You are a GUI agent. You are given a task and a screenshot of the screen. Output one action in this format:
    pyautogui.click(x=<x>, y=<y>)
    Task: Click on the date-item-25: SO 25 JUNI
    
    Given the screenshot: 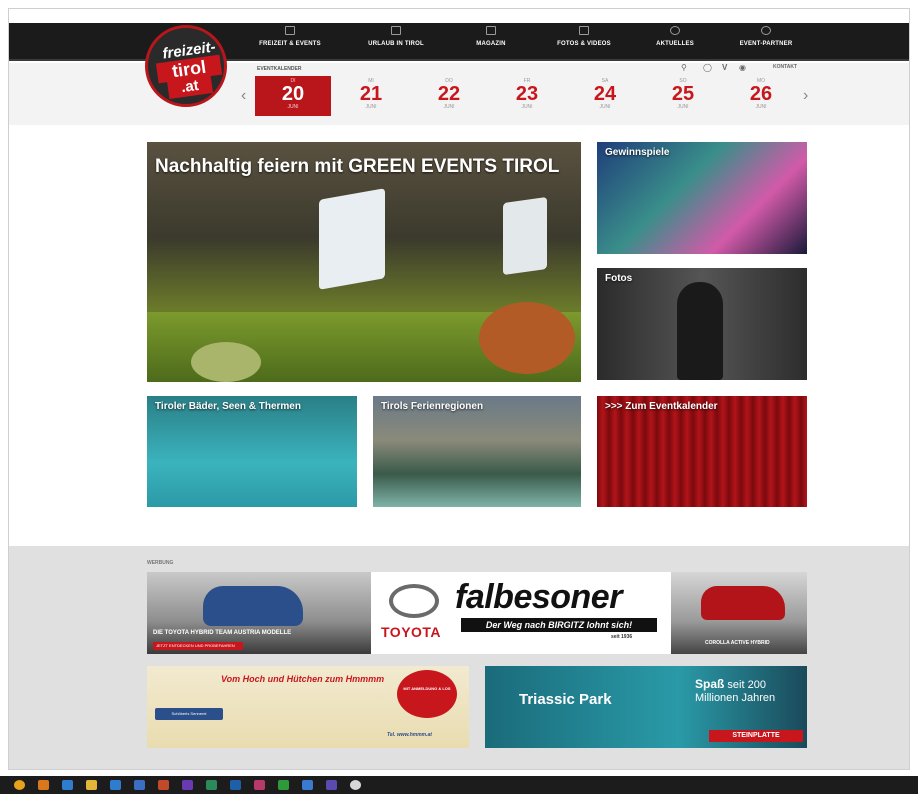 What is the action you would take?
    pyautogui.click(x=683, y=96)
    